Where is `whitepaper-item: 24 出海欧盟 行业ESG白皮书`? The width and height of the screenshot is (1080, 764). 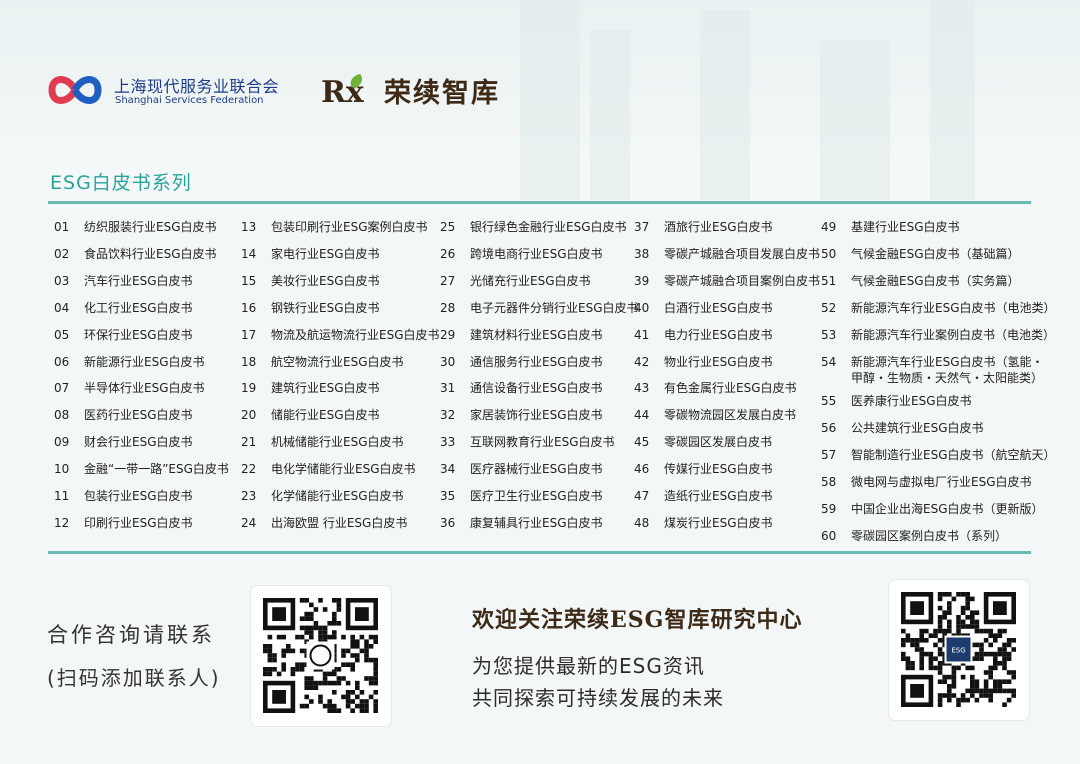 whitepaper-item: 24 出海欧盟 行业ESG白皮书 is located at coordinates (324, 523).